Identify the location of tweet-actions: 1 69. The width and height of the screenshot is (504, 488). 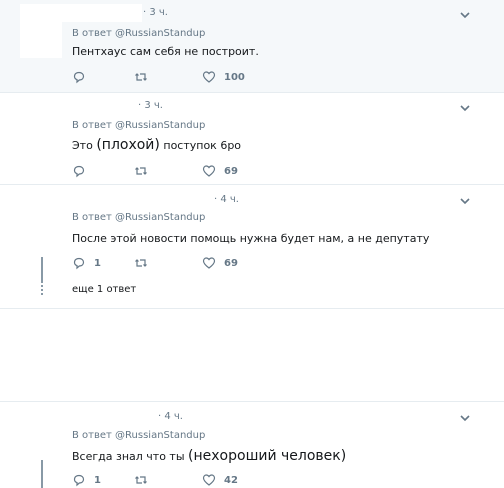
(172, 263).